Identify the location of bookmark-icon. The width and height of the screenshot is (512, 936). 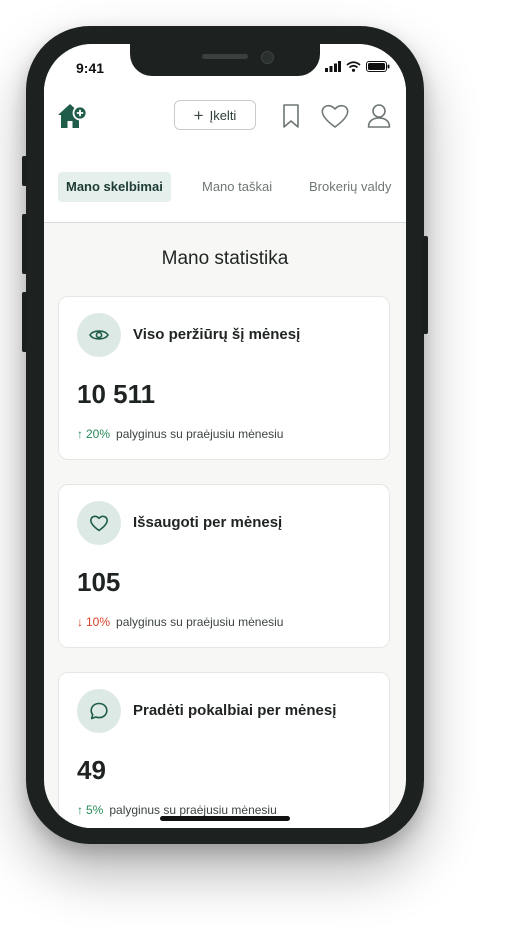
(291, 116).